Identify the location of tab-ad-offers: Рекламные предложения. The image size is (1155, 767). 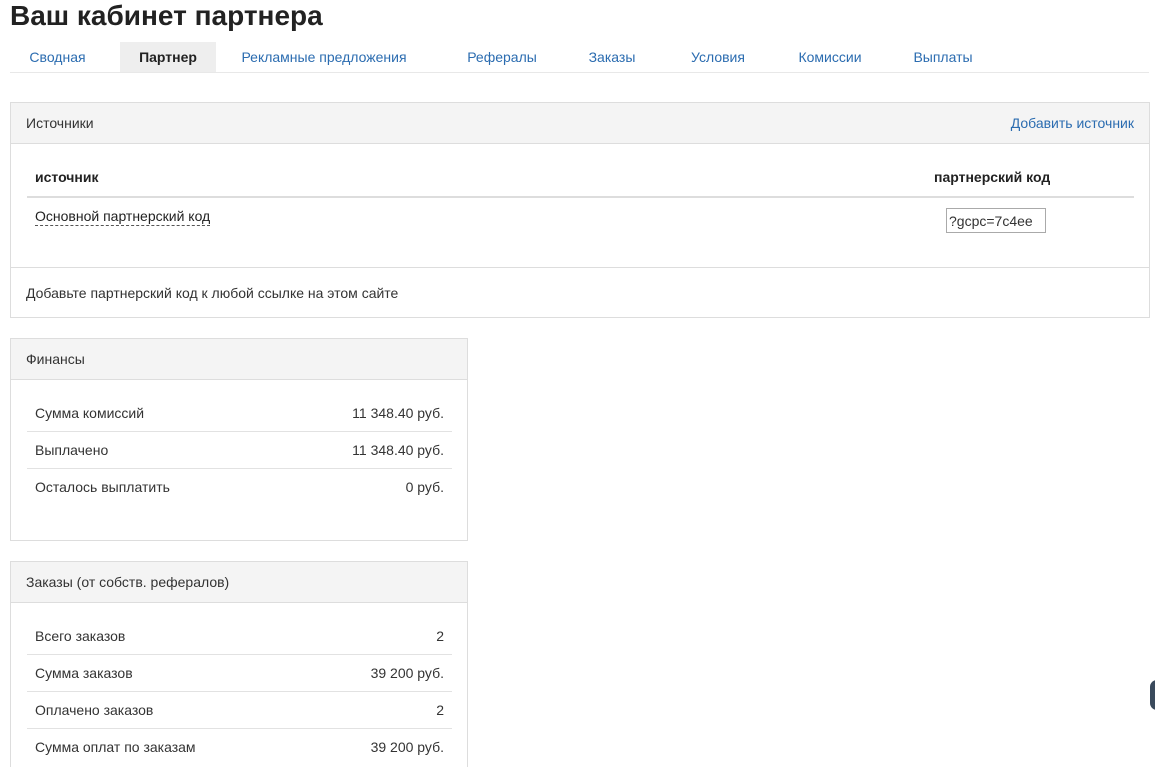
(324, 57).